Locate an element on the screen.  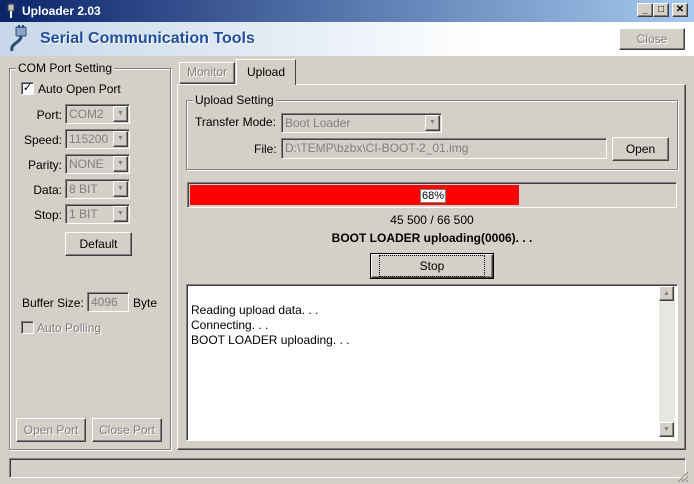
buffer-unit-label: Byte is located at coordinates (145, 303).